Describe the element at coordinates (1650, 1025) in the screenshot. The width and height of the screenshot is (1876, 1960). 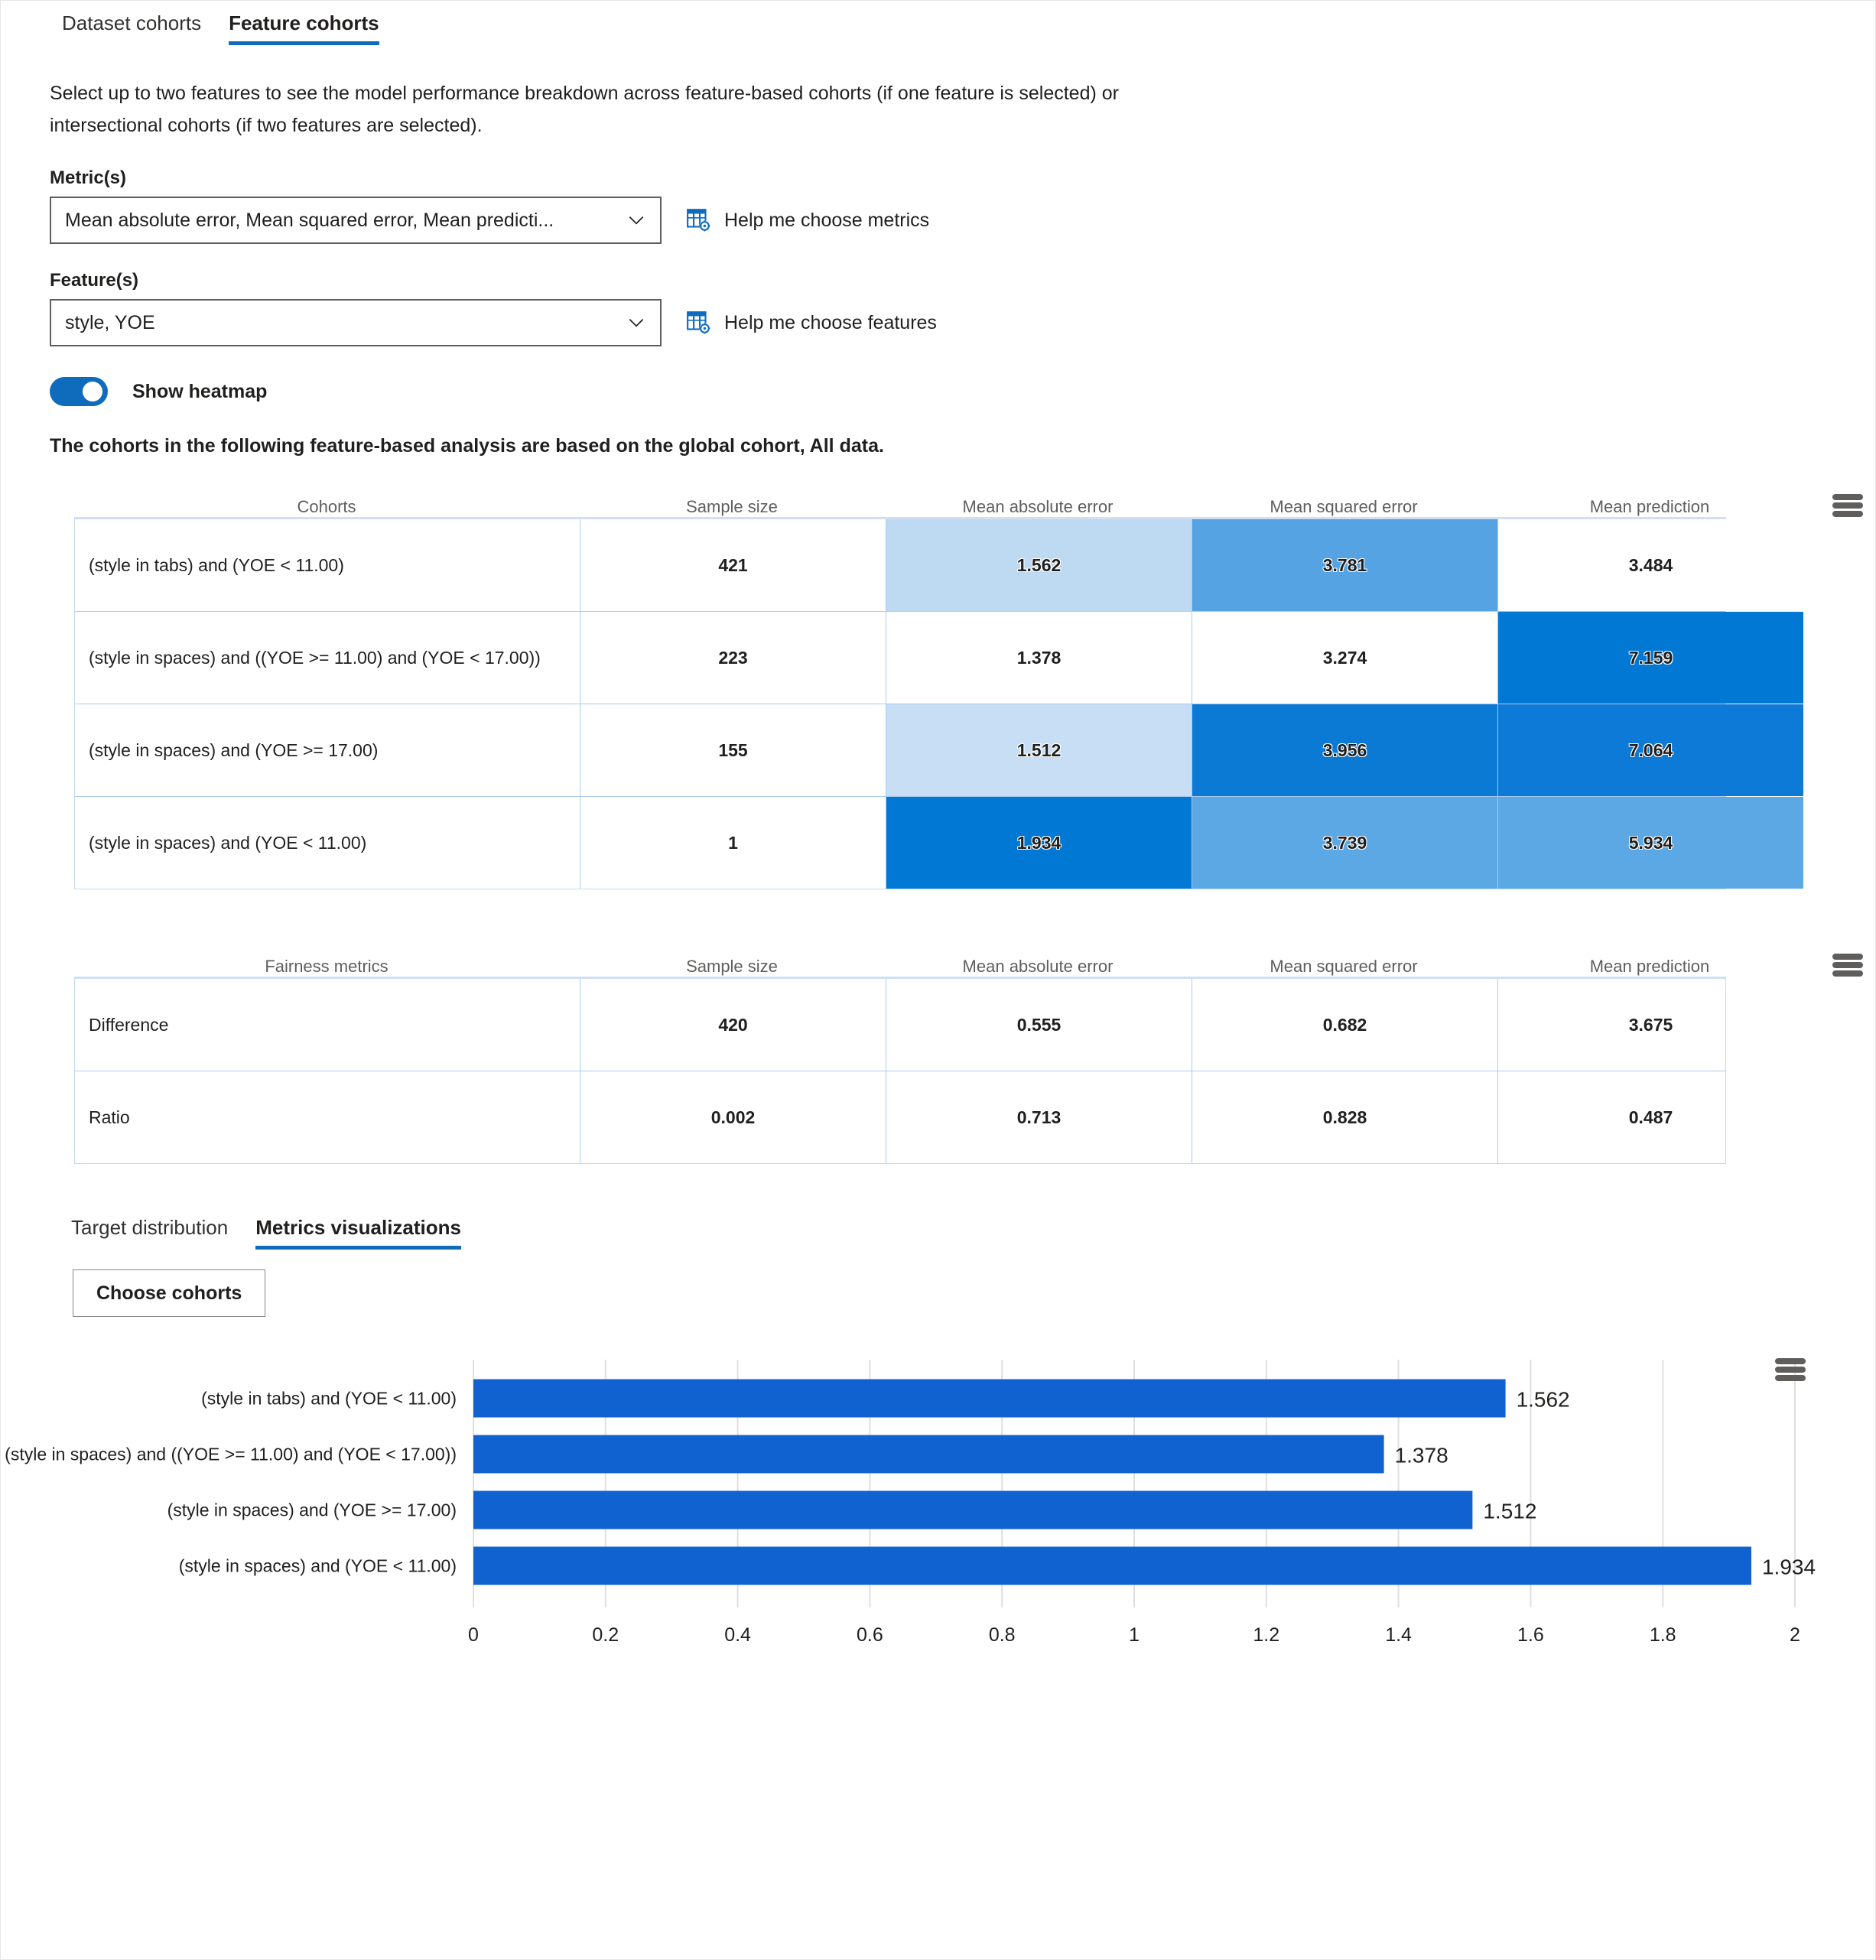
I see `mean-prediction-cell: 3.675` at that location.